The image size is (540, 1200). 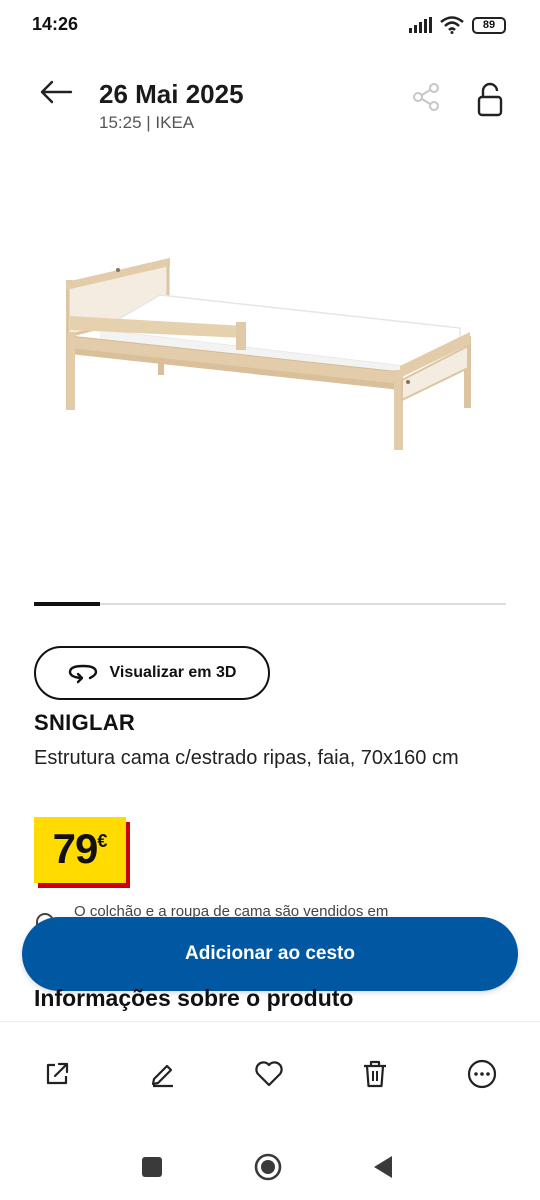 I want to click on nav-home-button, so click(x=268, y=1167).